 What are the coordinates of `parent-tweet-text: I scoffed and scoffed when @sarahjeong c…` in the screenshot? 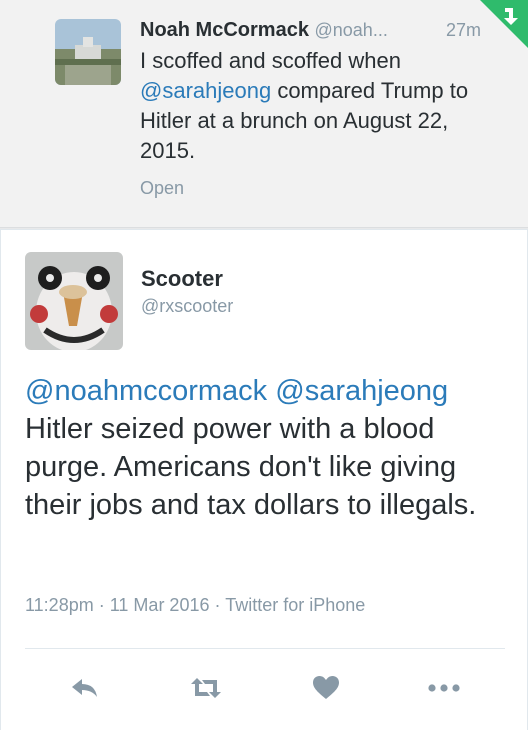 It's located at (325, 106).